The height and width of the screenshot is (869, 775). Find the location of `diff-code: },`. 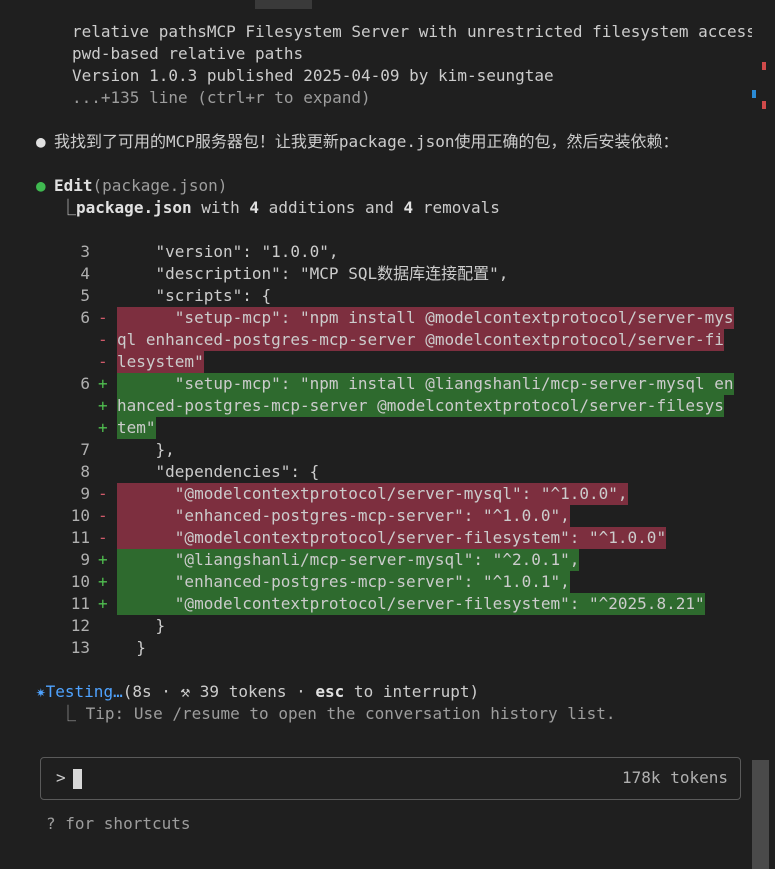

diff-code: }, is located at coordinates (146, 449).